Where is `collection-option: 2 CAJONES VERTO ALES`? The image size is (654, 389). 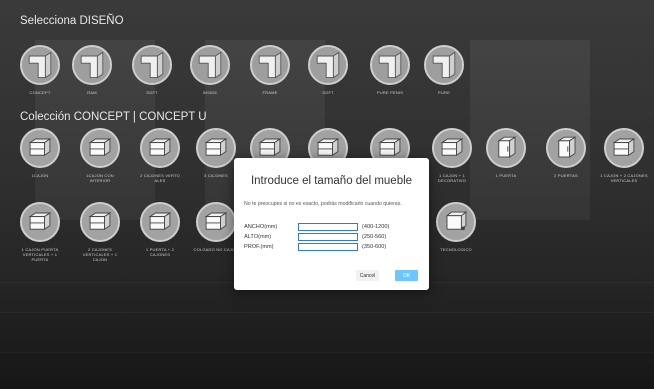
collection-option: 2 CAJONES VERTO ALES is located at coordinates (160, 155).